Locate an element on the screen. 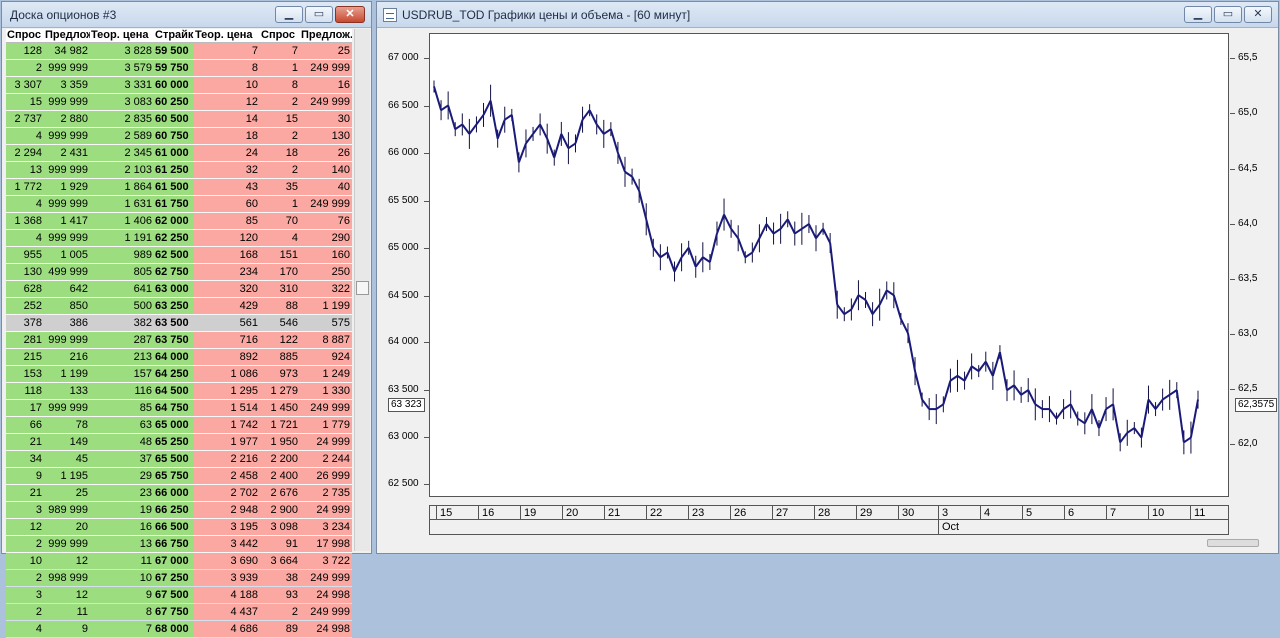 This screenshot has height=638, width=1280. table-row: 118 133 116 64 500 1 295 1 279 1 330 is located at coordinates (179, 391).